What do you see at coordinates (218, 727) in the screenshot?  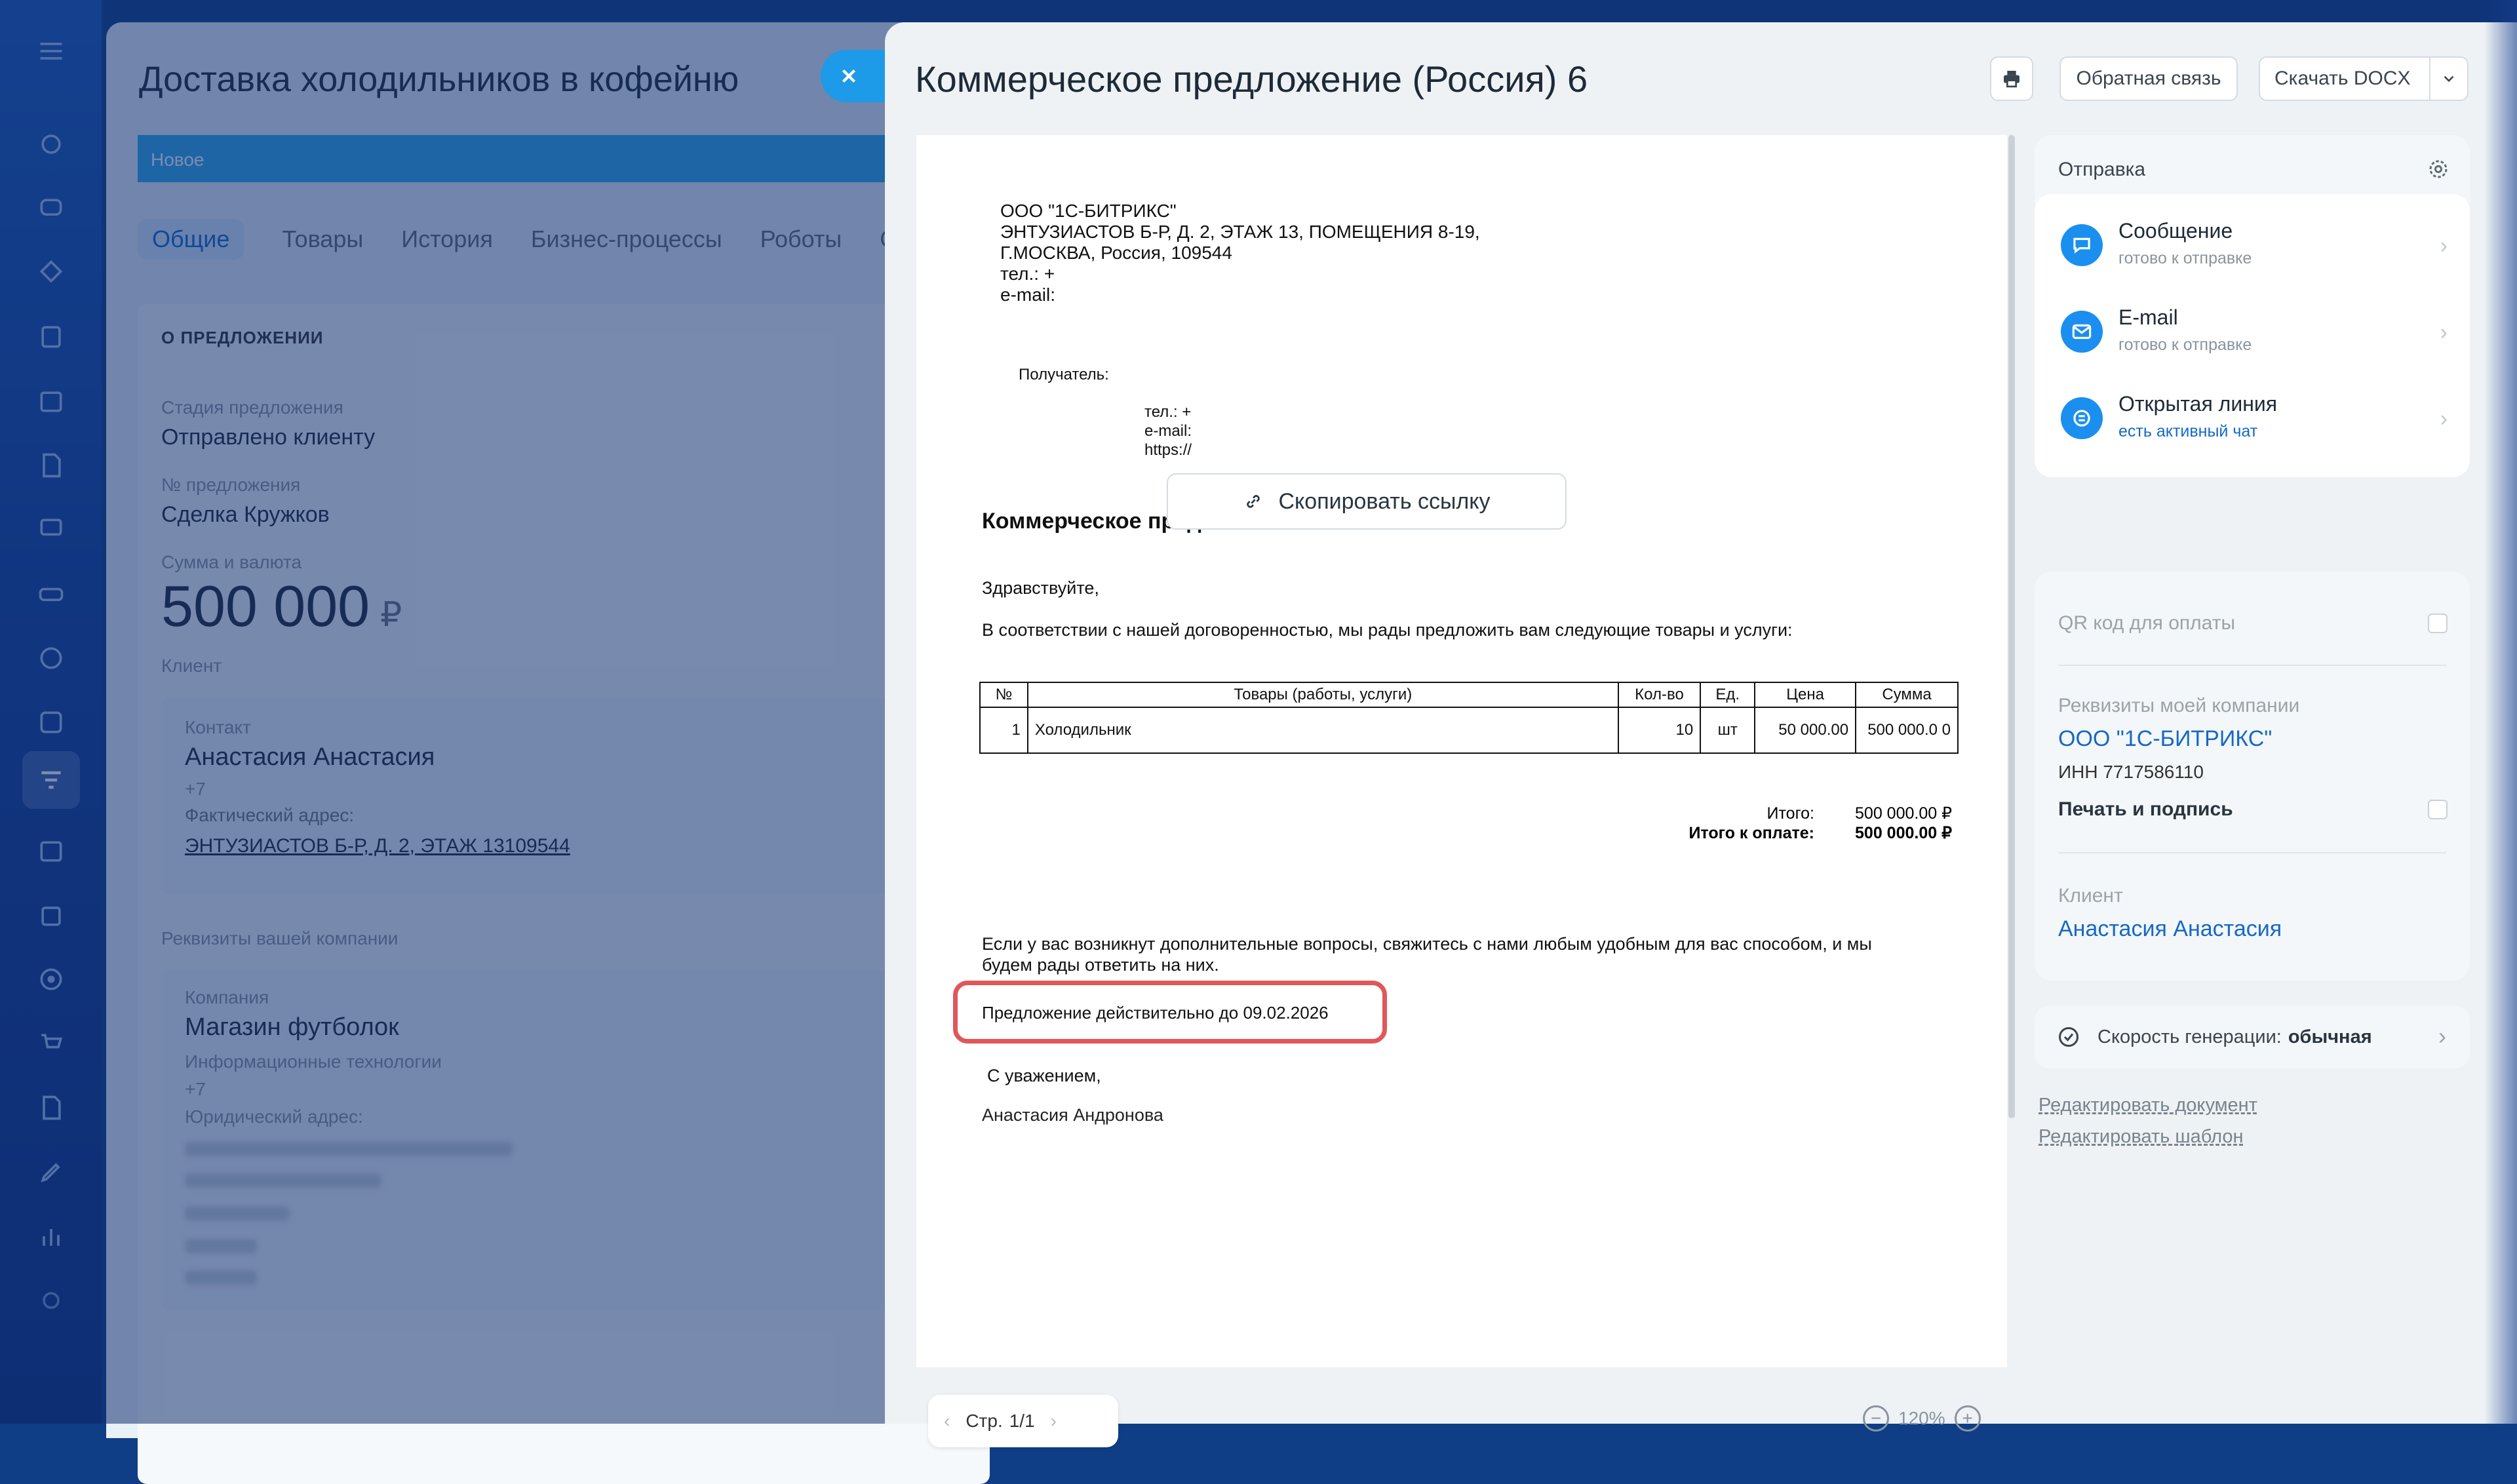 I see `contact-label: Контакт` at bounding box center [218, 727].